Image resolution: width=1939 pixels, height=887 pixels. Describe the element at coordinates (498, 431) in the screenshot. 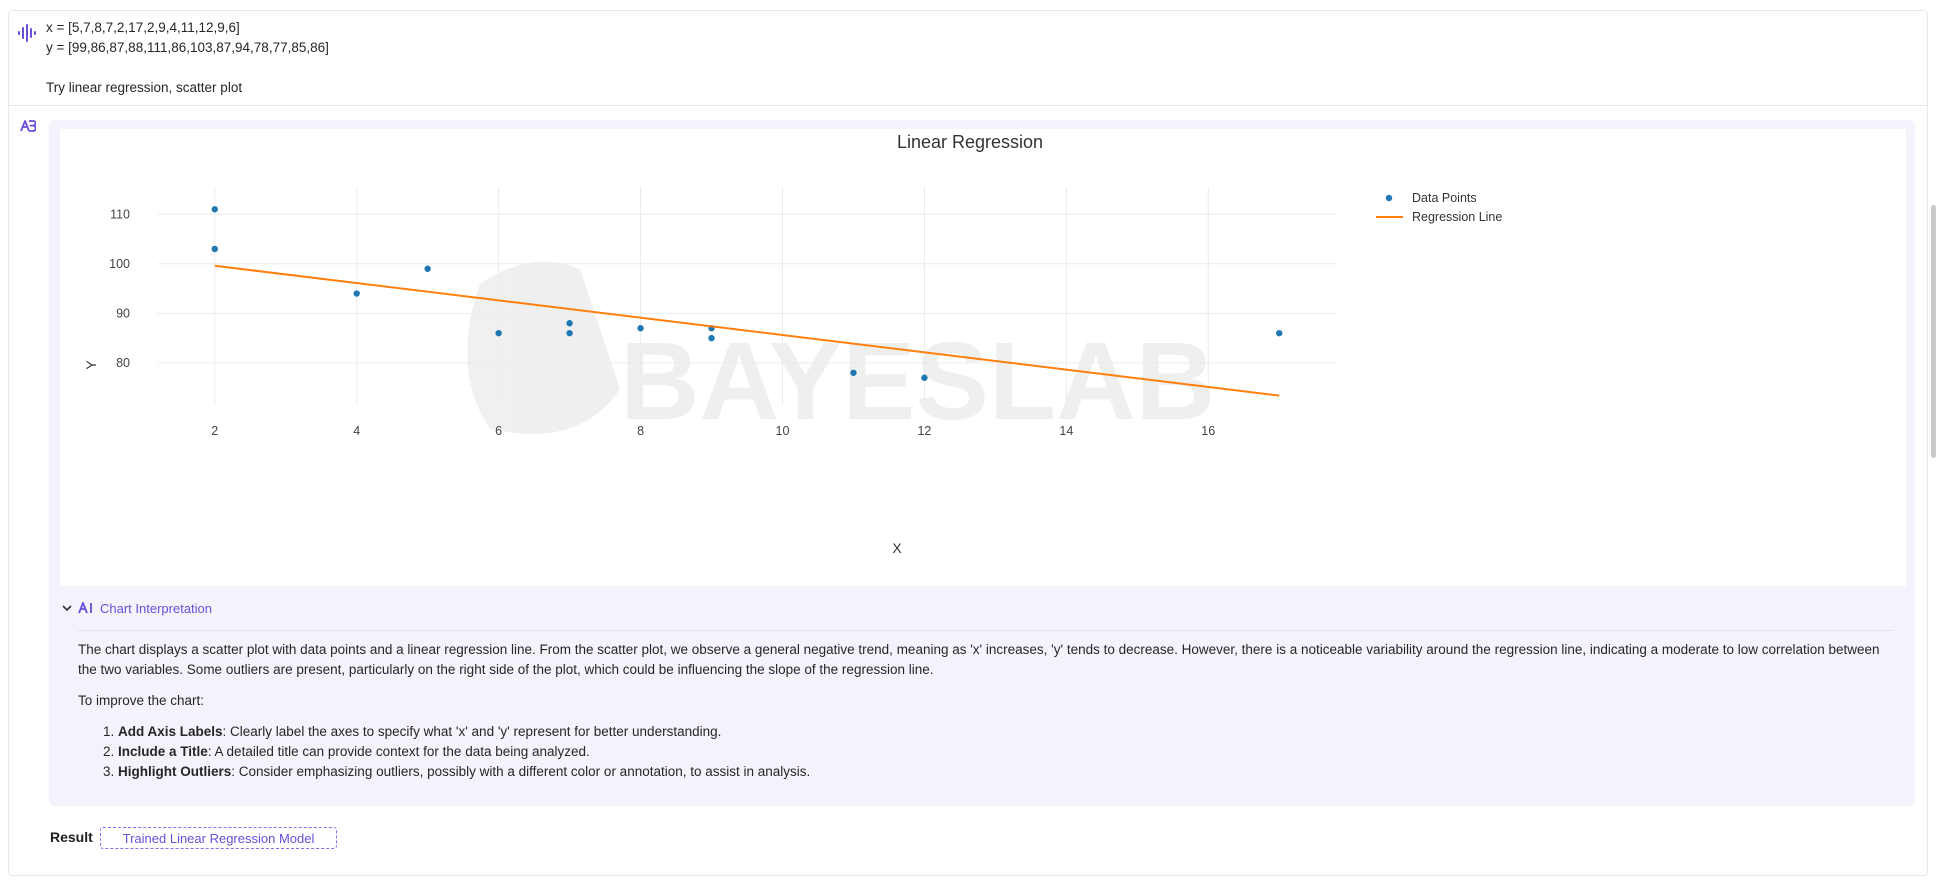

I see `x-tick-label: 6` at that location.